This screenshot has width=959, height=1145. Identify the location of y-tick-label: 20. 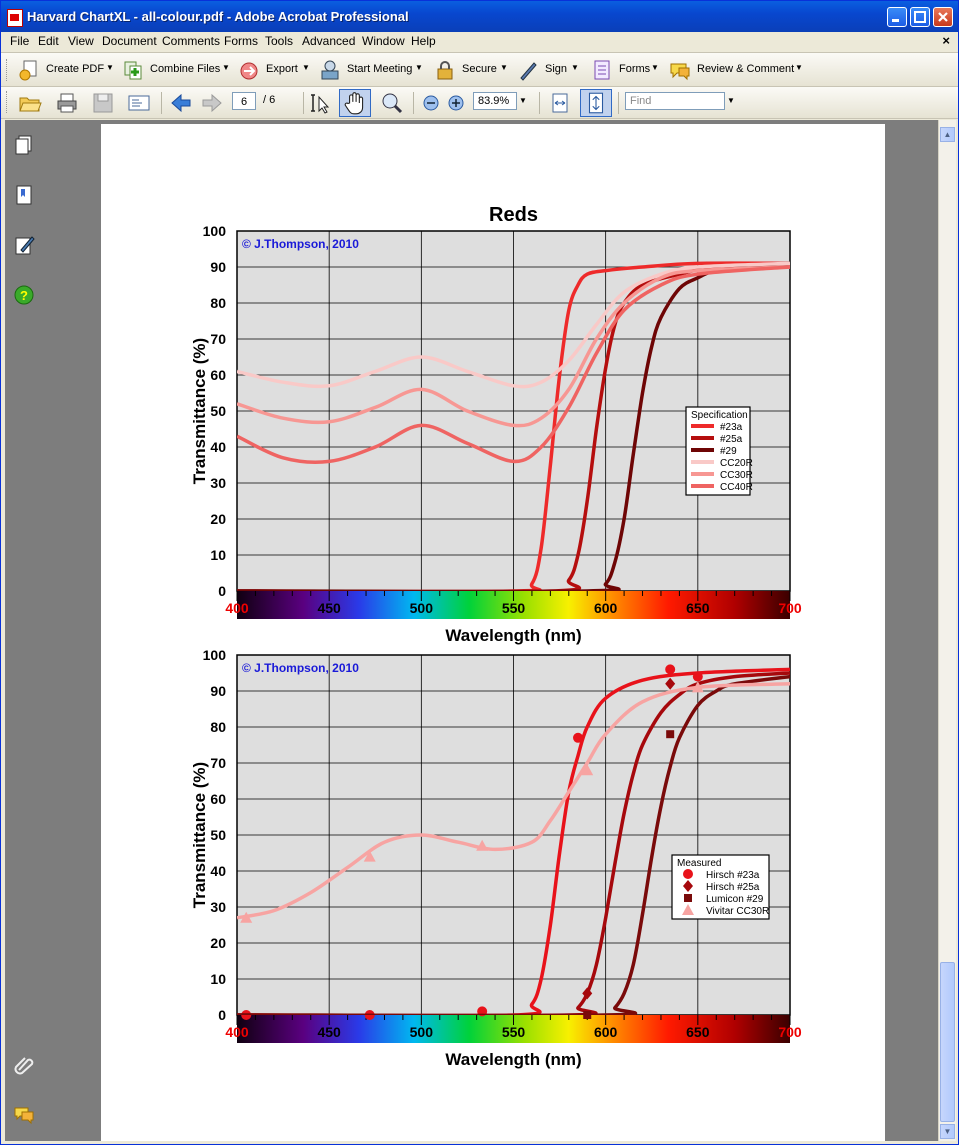
(218, 519).